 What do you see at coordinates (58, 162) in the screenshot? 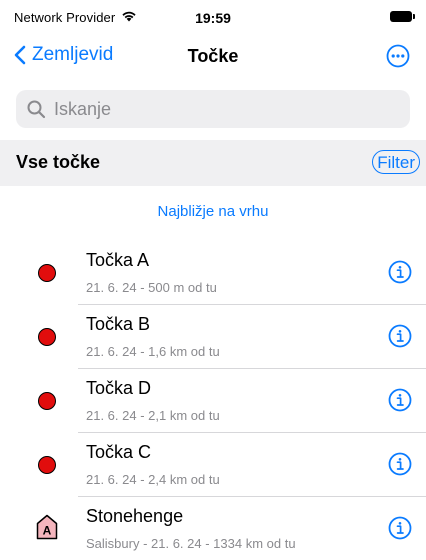
I see `section-title: Vse točke` at bounding box center [58, 162].